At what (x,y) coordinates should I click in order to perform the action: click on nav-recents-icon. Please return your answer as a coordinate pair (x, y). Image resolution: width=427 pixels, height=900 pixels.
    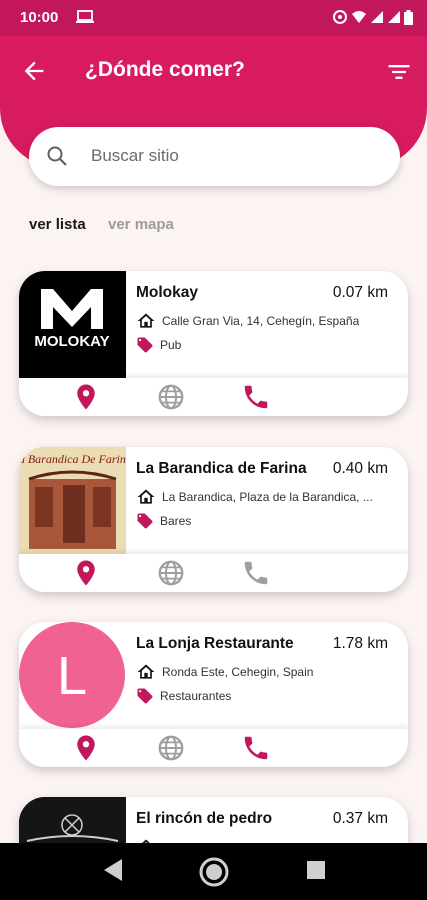
    Looking at the image, I should click on (316, 870).